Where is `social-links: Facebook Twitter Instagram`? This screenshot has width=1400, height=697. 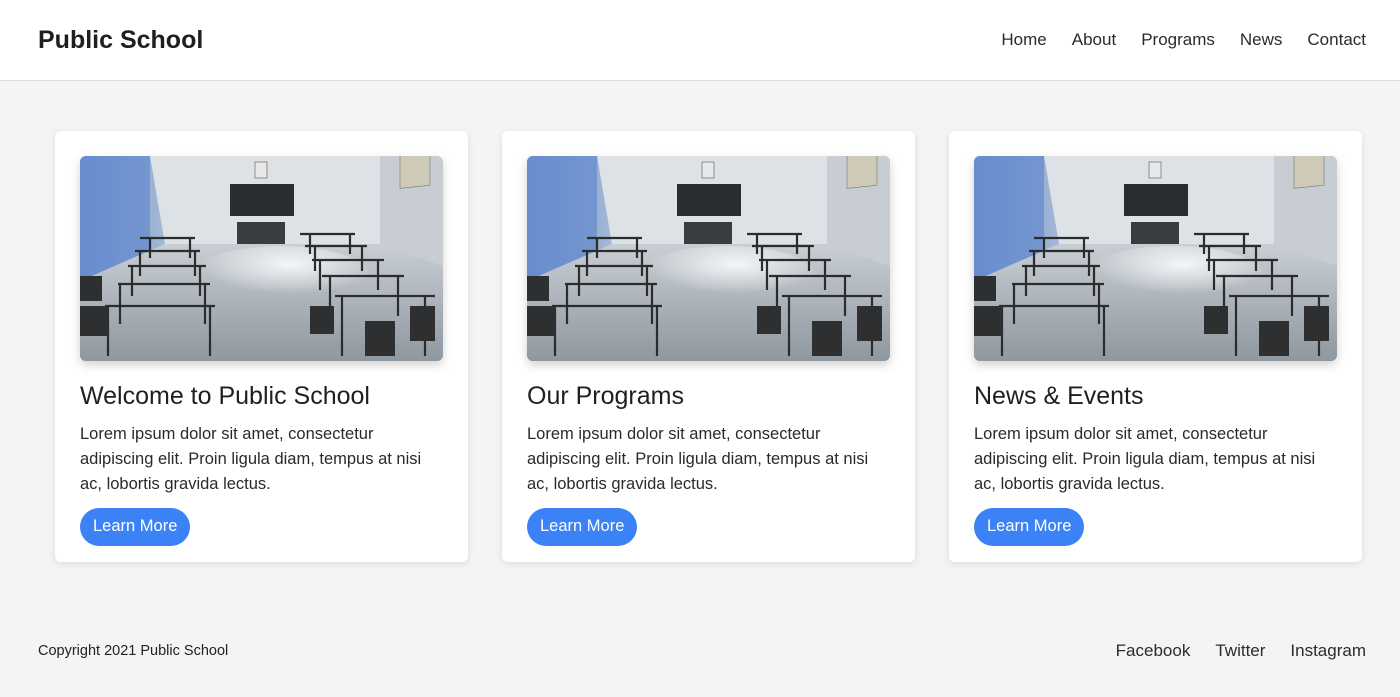 social-links: Facebook Twitter Instagram is located at coordinates (1241, 651).